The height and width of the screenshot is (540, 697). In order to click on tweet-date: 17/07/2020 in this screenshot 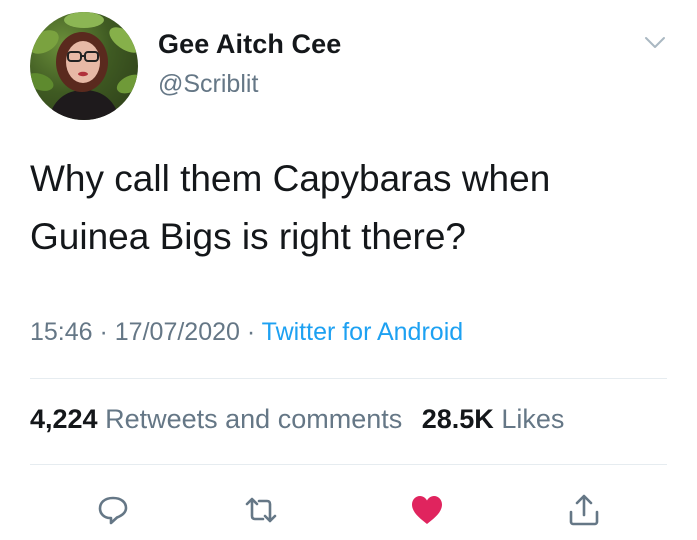, I will do `click(177, 332)`.